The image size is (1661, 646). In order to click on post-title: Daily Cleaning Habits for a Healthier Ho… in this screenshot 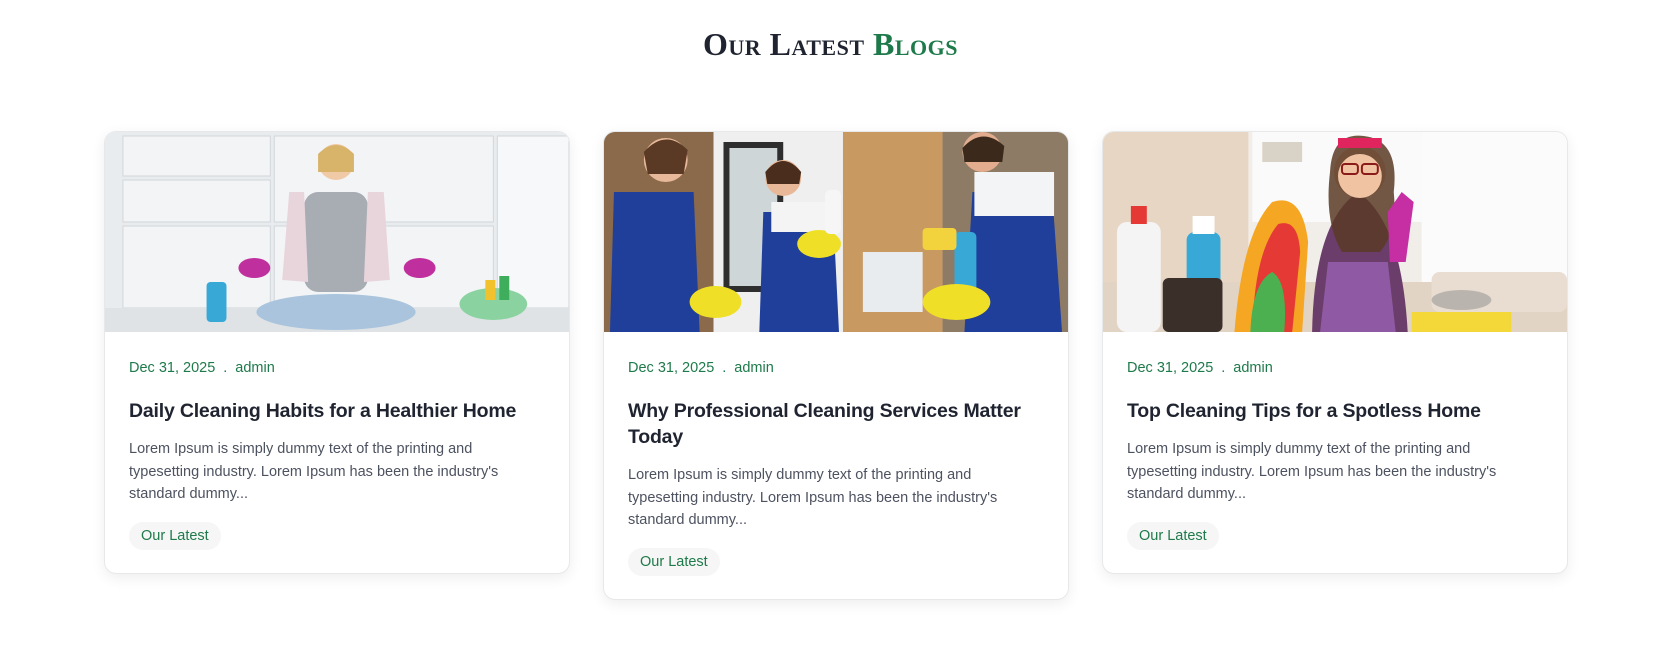, I will do `click(337, 411)`.